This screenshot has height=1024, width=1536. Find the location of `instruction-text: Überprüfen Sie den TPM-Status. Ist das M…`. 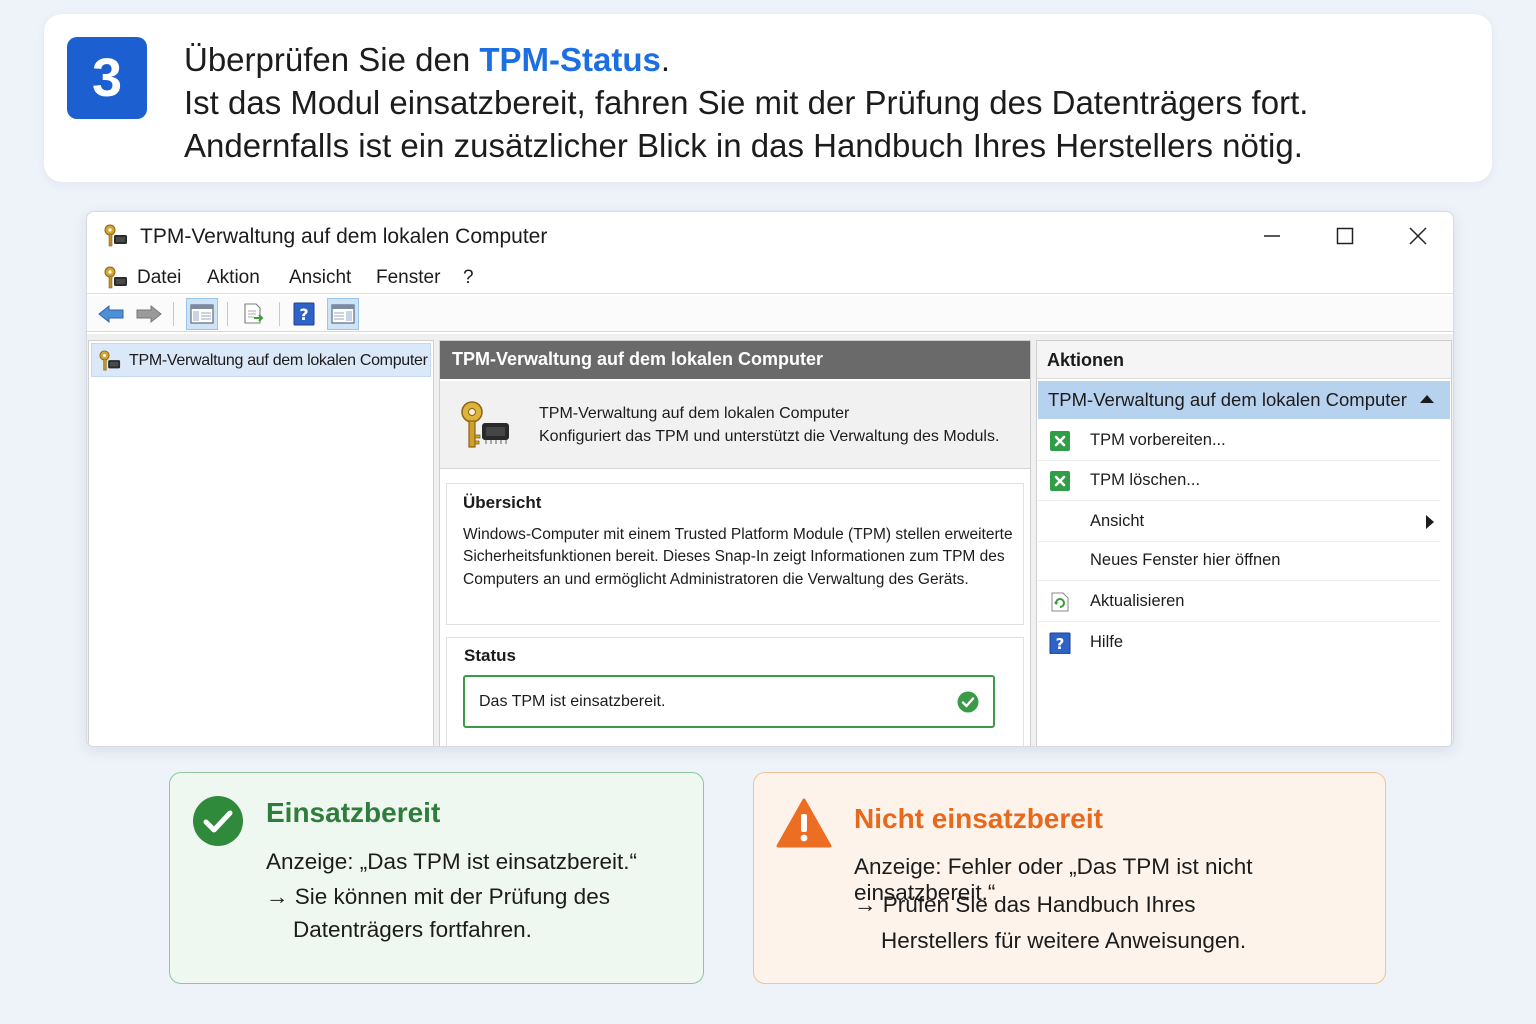

instruction-text: Überprüfen Sie den TPM-Status. Ist das M… is located at coordinates (746, 102).